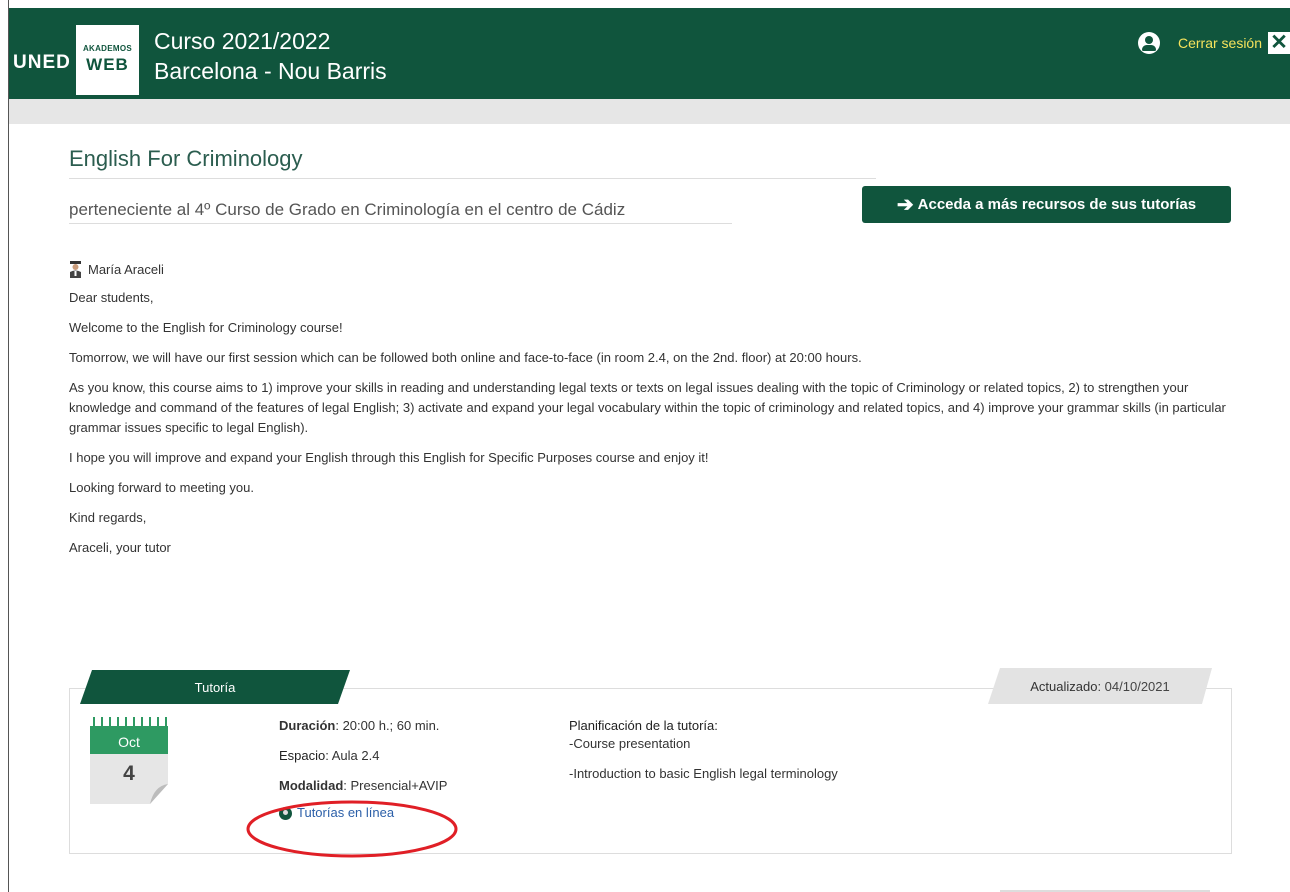  What do you see at coordinates (1148, 43) in the screenshot?
I see `user-icon` at bounding box center [1148, 43].